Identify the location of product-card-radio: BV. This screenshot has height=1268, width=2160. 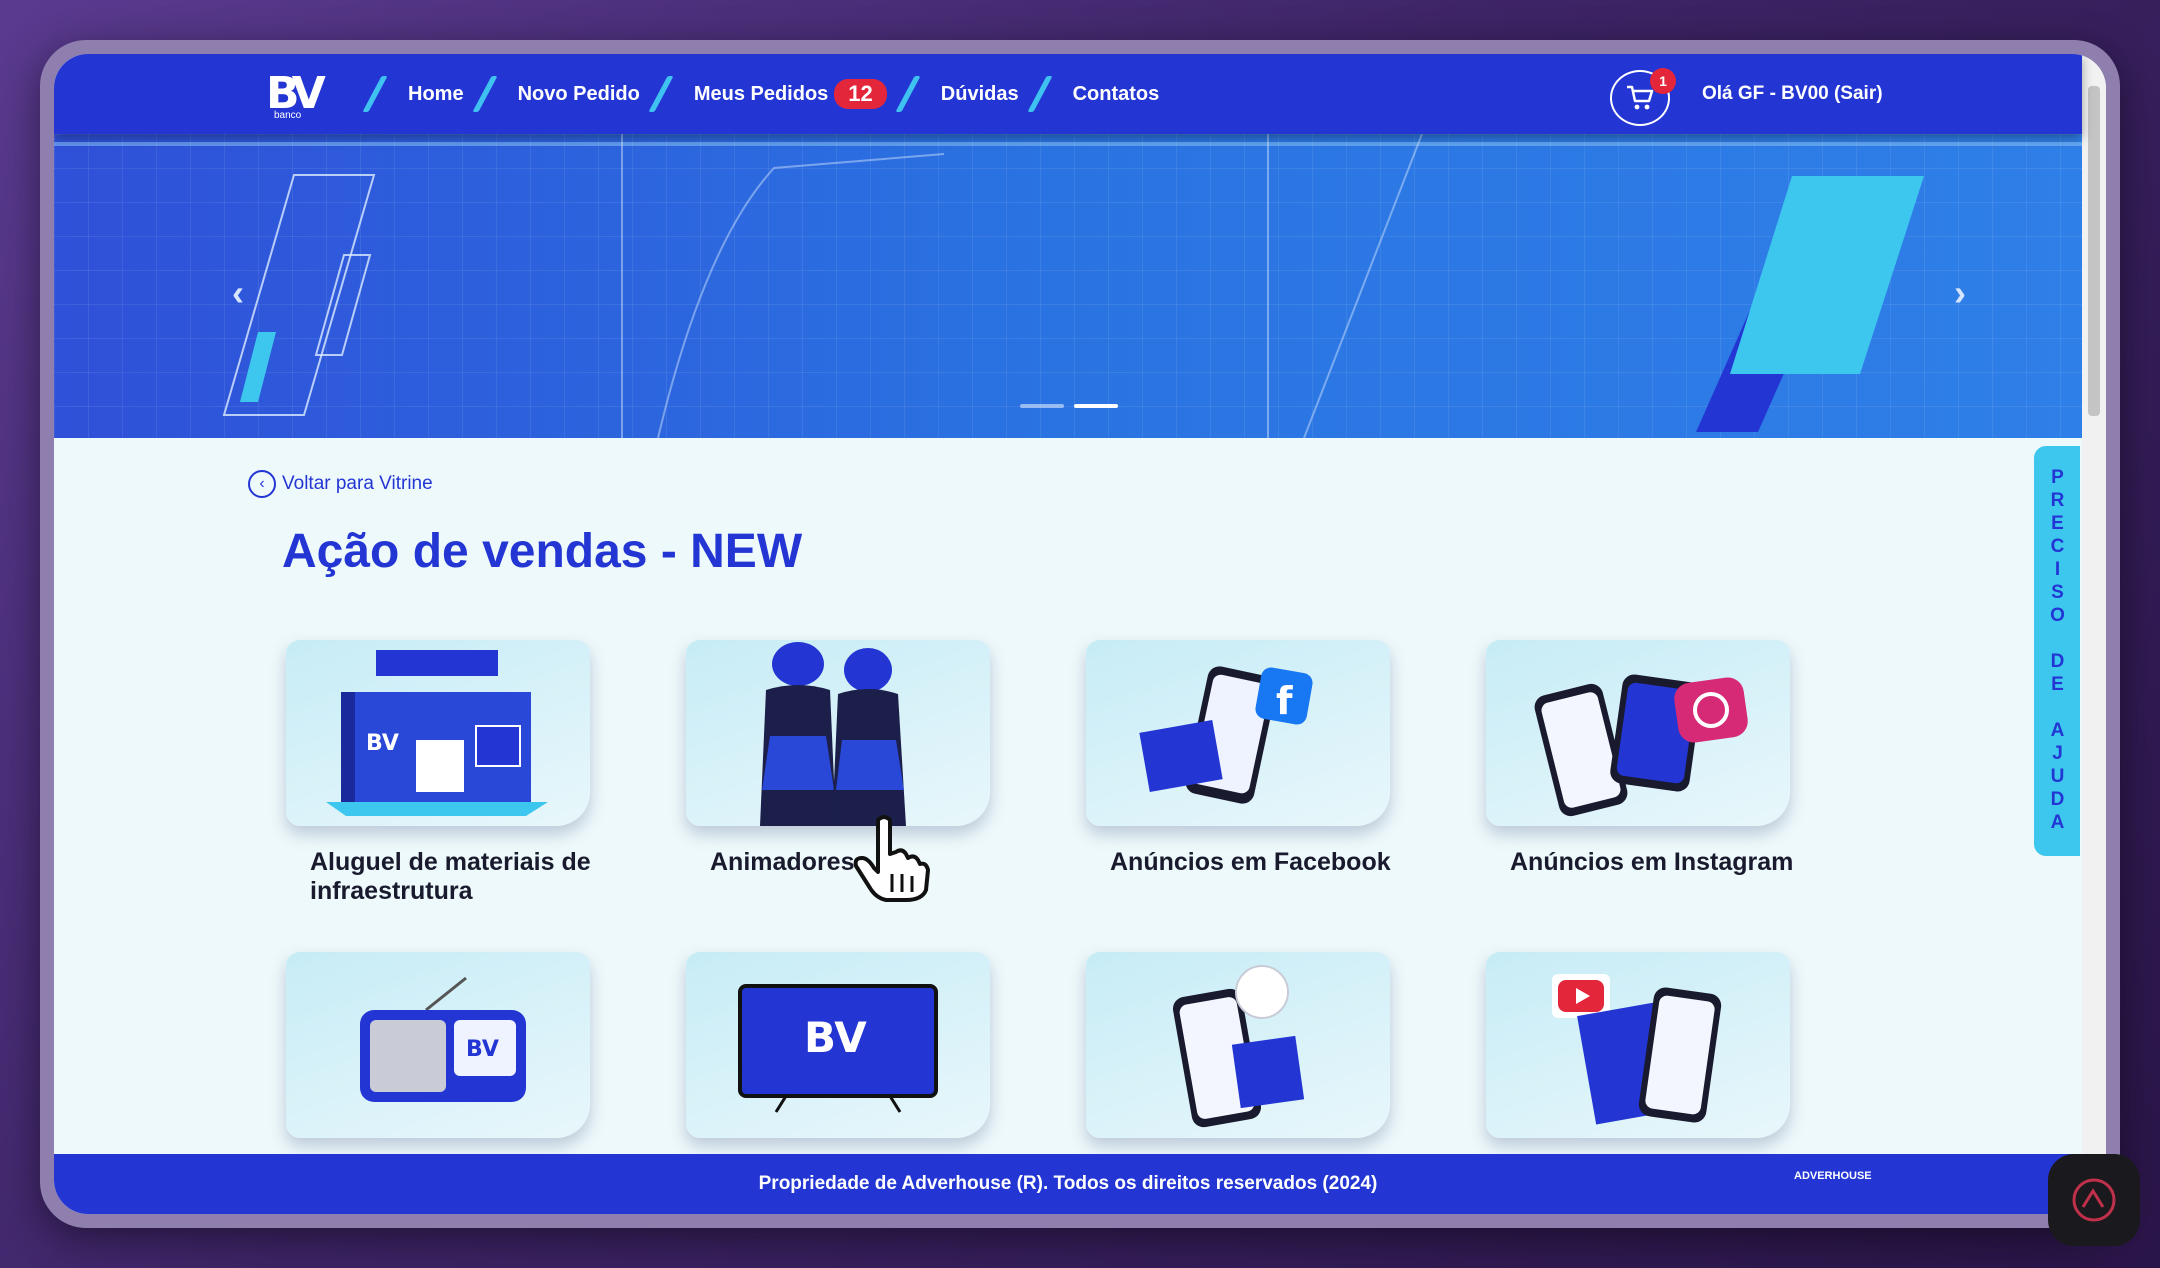
(438, 1045).